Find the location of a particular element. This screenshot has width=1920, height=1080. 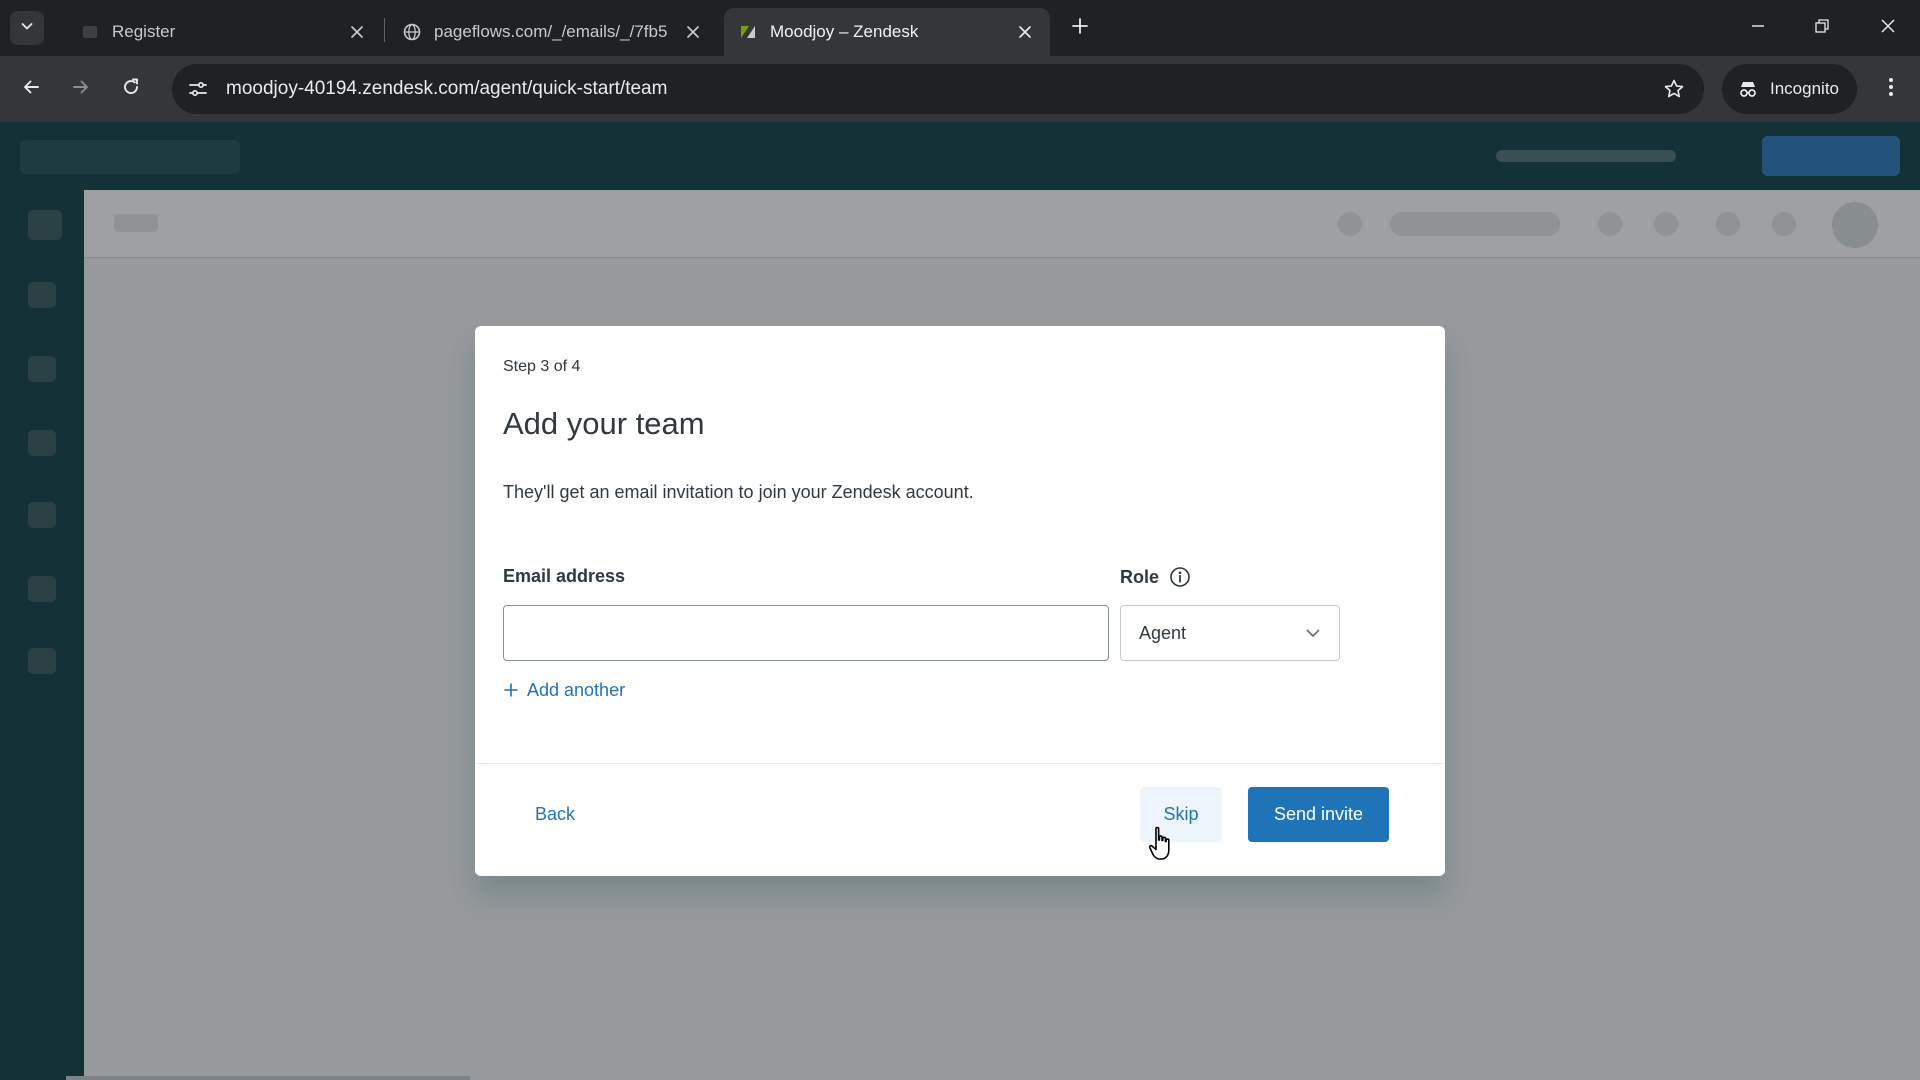

new-tab-button is located at coordinates (1080, 28).